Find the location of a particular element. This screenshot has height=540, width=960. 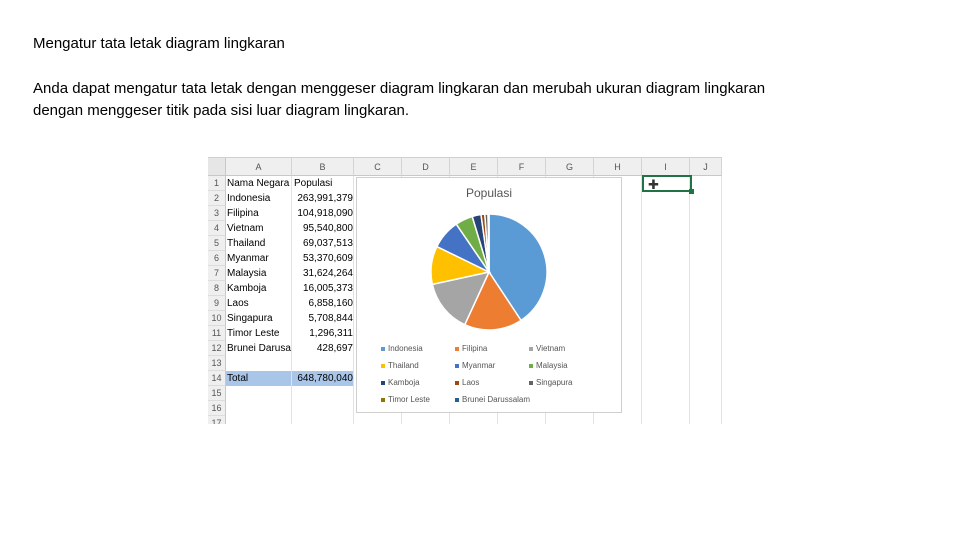

cell-total-value: 648,780,040 is located at coordinates (322, 378).